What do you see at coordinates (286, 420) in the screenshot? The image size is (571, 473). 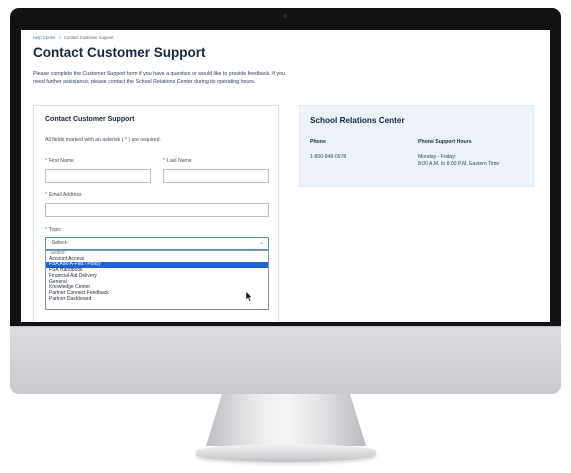 I see `monitor-stand-neck` at bounding box center [286, 420].